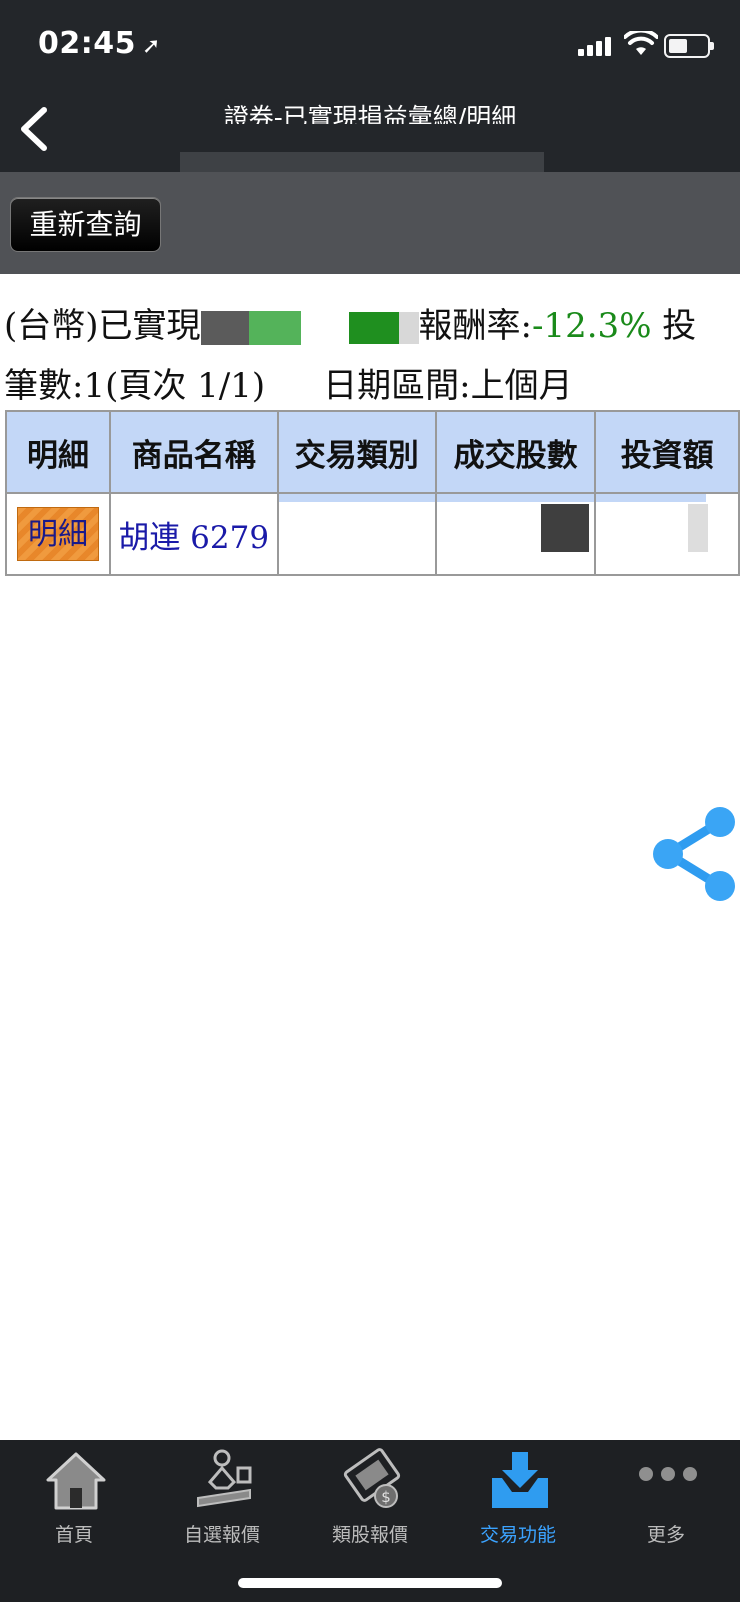 The image size is (740, 1602). What do you see at coordinates (674, 326) in the screenshot?
I see `summary-tail: 投` at bounding box center [674, 326].